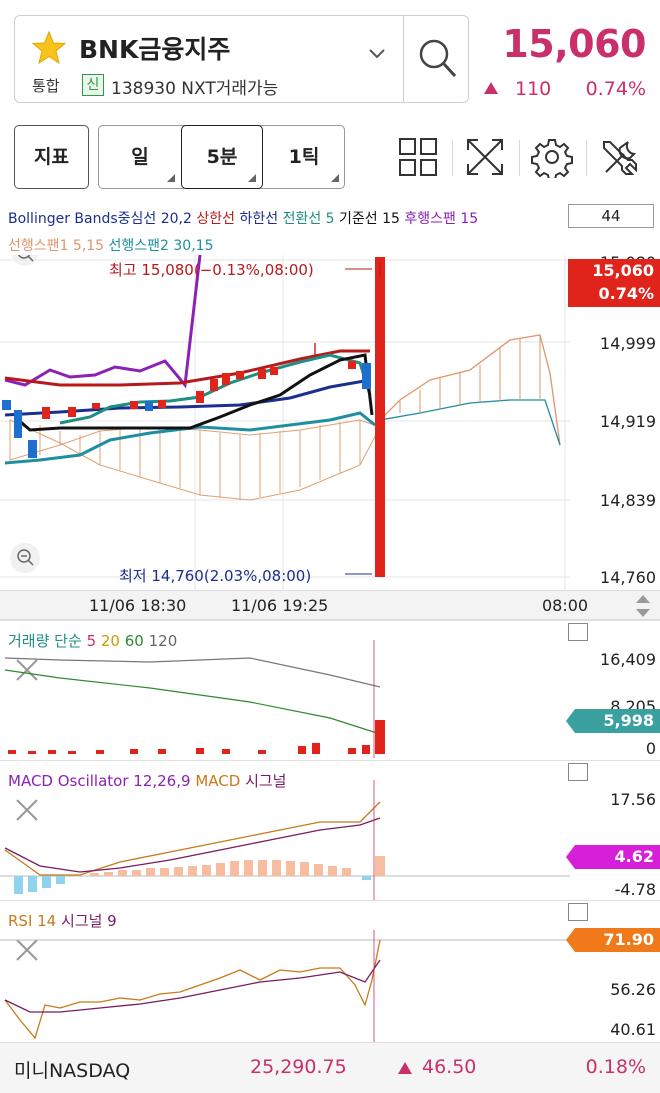 Image resolution: width=660 pixels, height=1093 pixels. Describe the element at coordinates (154, 48) in the screenshot. I see `stock-name: BNK금융지주` at that location.